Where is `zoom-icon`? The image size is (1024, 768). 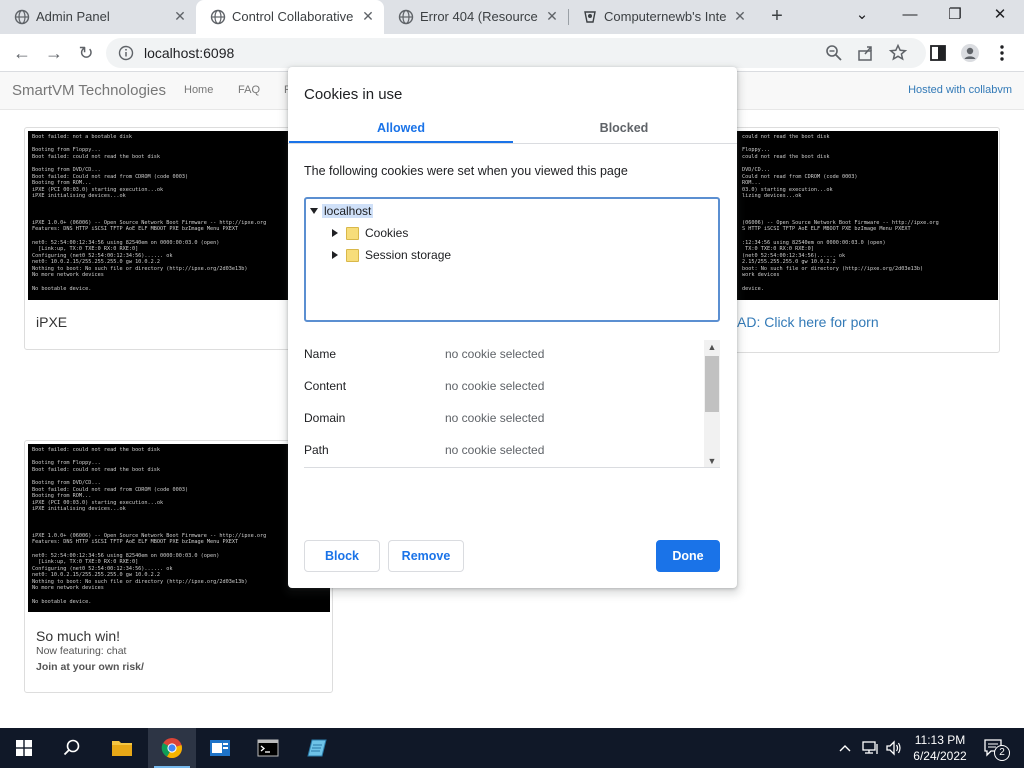
zoom-icon is located at coordinates (834, 53).